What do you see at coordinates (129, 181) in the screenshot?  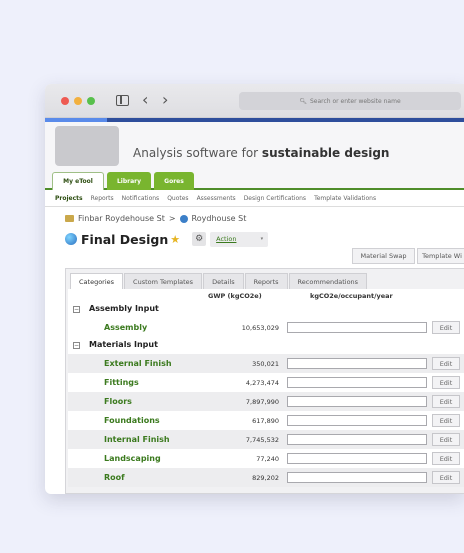 I see `tab-library: Library` at bounding box center [129, 181].